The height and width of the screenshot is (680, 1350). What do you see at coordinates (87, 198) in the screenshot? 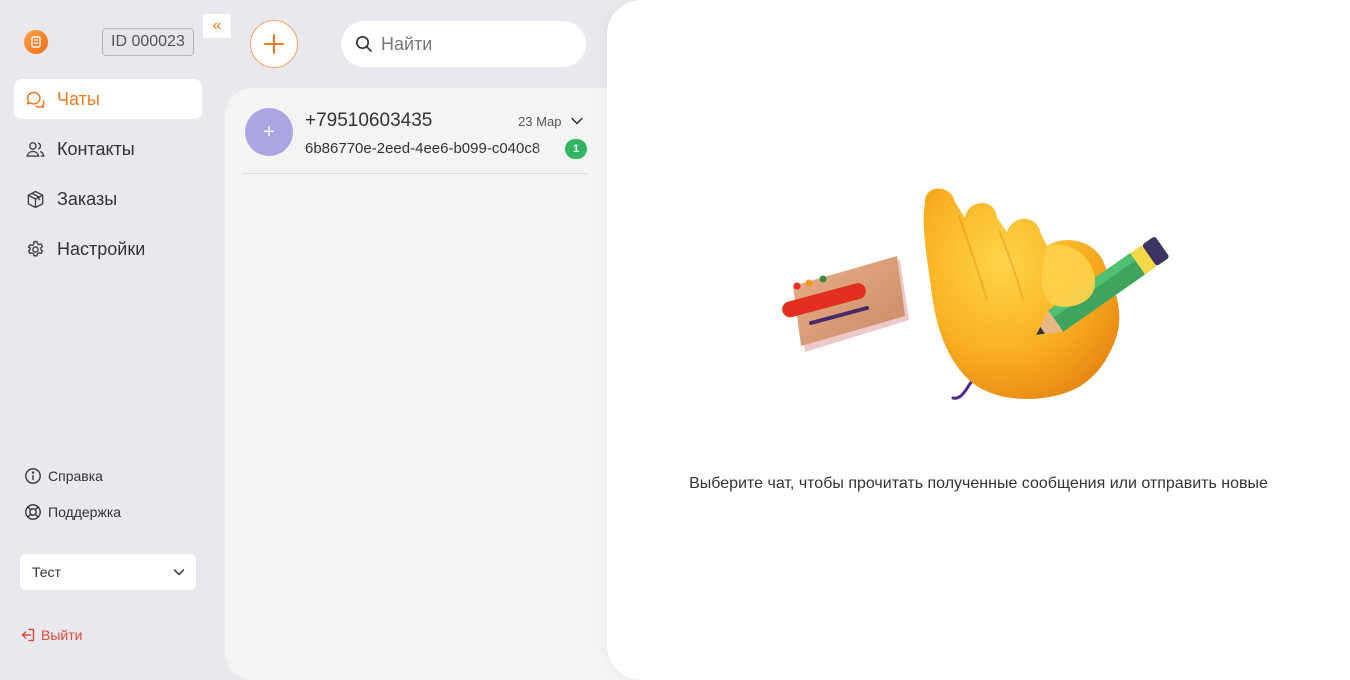
I see `nav-item-label: Заказы` at bounding box center [87, 198].